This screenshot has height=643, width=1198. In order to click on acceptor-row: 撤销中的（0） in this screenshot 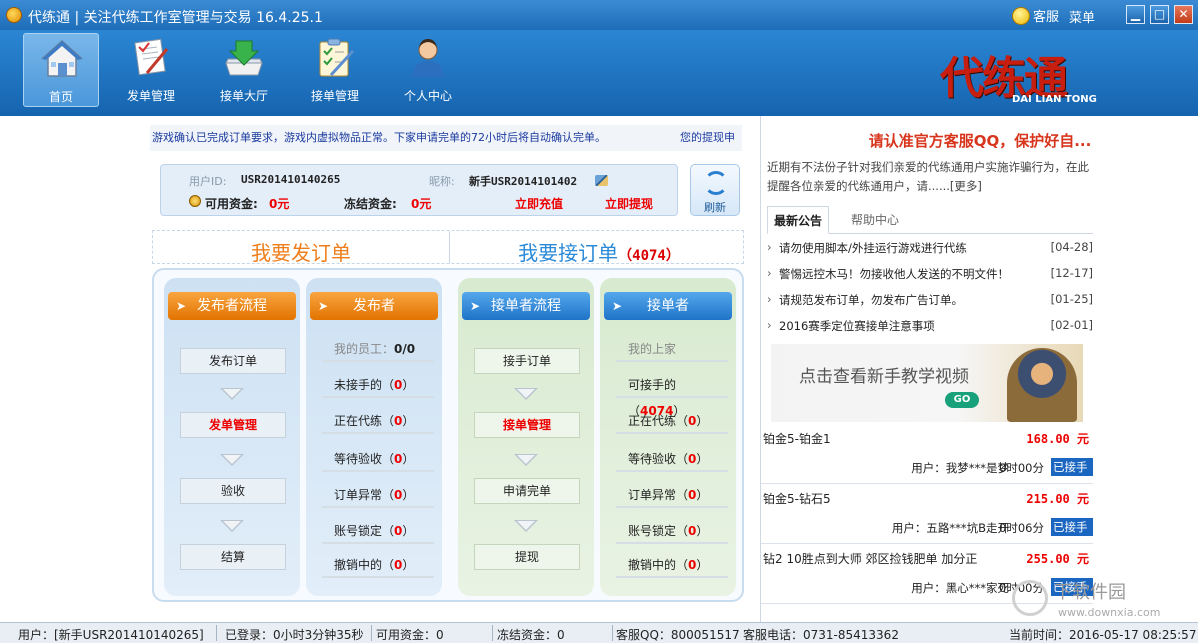, I will do `click(672, 565)`.